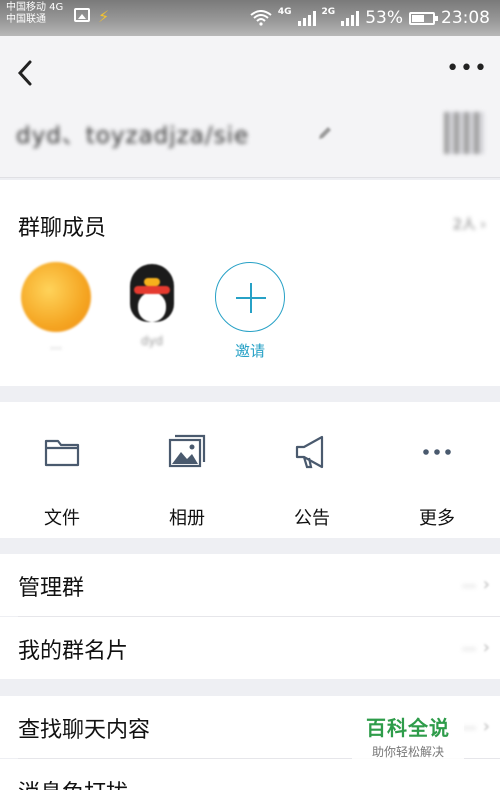  Describe the element at coordinates (325, 133) in the screenshot. I see `edit-pencil-icon` at that location.